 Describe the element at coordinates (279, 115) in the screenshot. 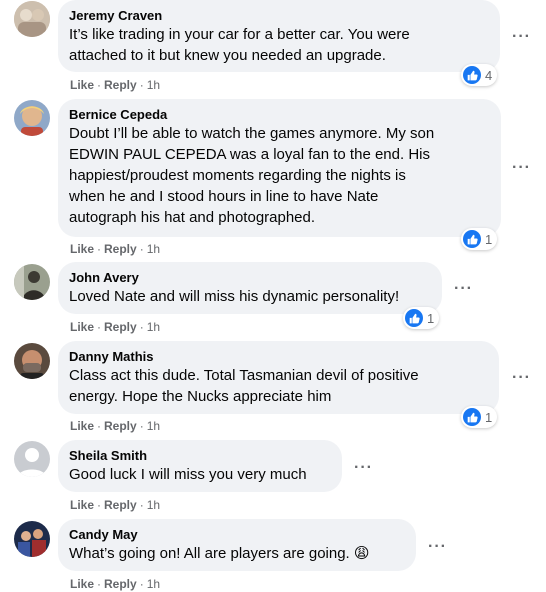

I see `comment-author: Bernice Cepeda` at that location.